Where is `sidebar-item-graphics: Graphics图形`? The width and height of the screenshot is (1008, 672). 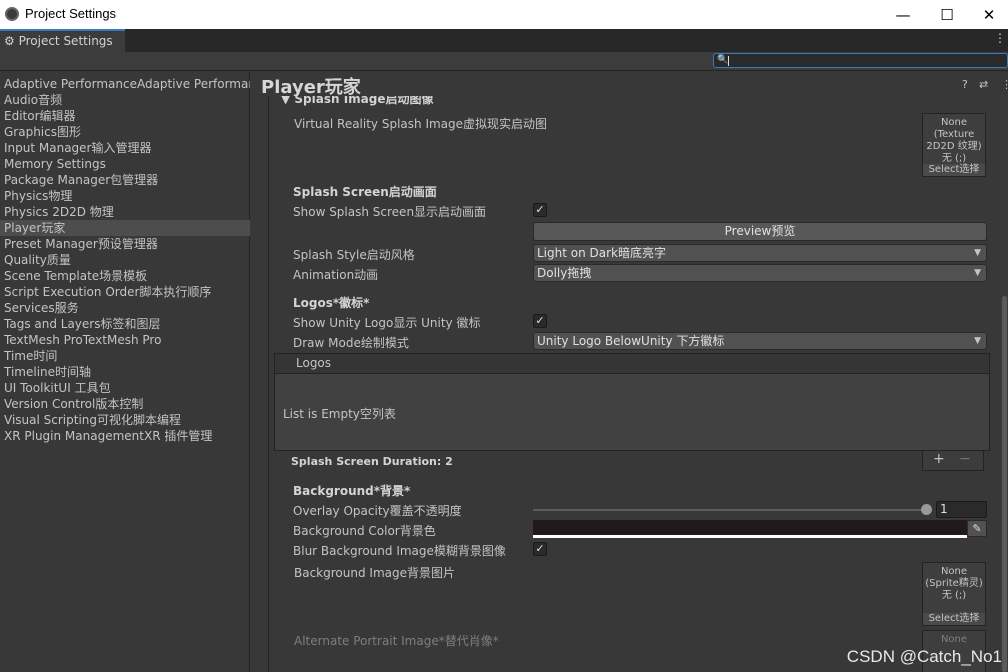 sidebar-item-graphics: Graphics图形 is located at coordinates (125, 132).